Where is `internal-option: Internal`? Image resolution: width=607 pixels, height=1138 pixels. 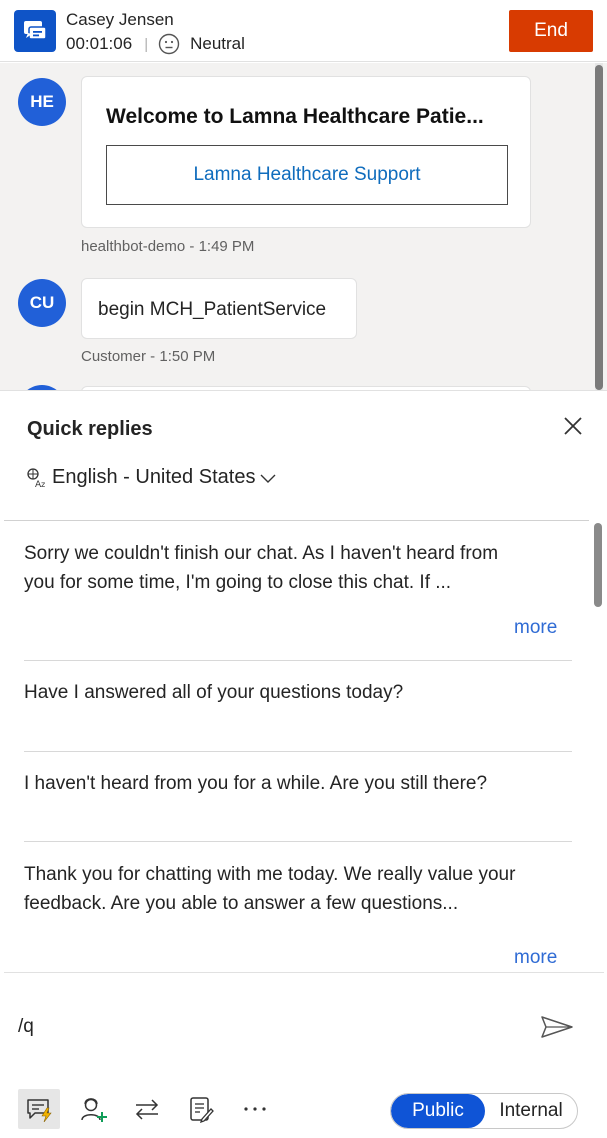
internal-option: Internal is located at coordinates (531, 1111).